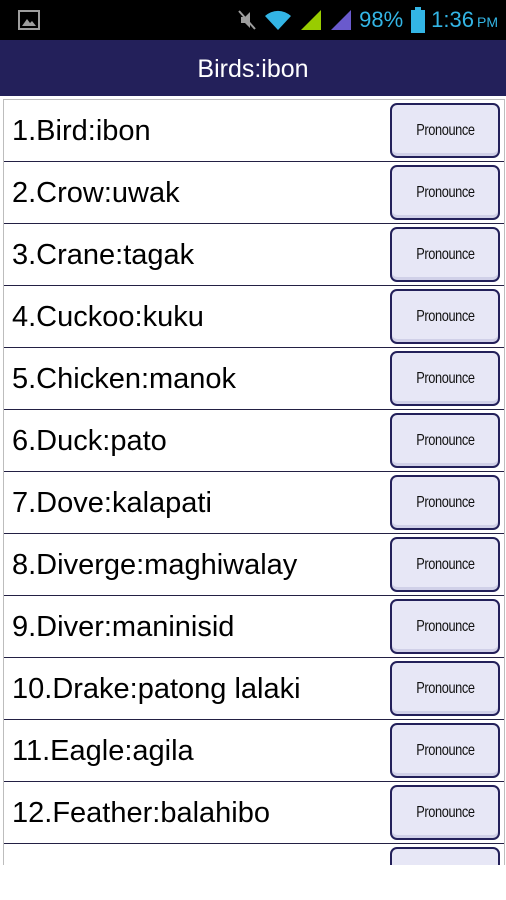  Describe the element at coordinates (103, 751) in the screenshot. I see `word-label: 11.Eagle:agila` at that location.